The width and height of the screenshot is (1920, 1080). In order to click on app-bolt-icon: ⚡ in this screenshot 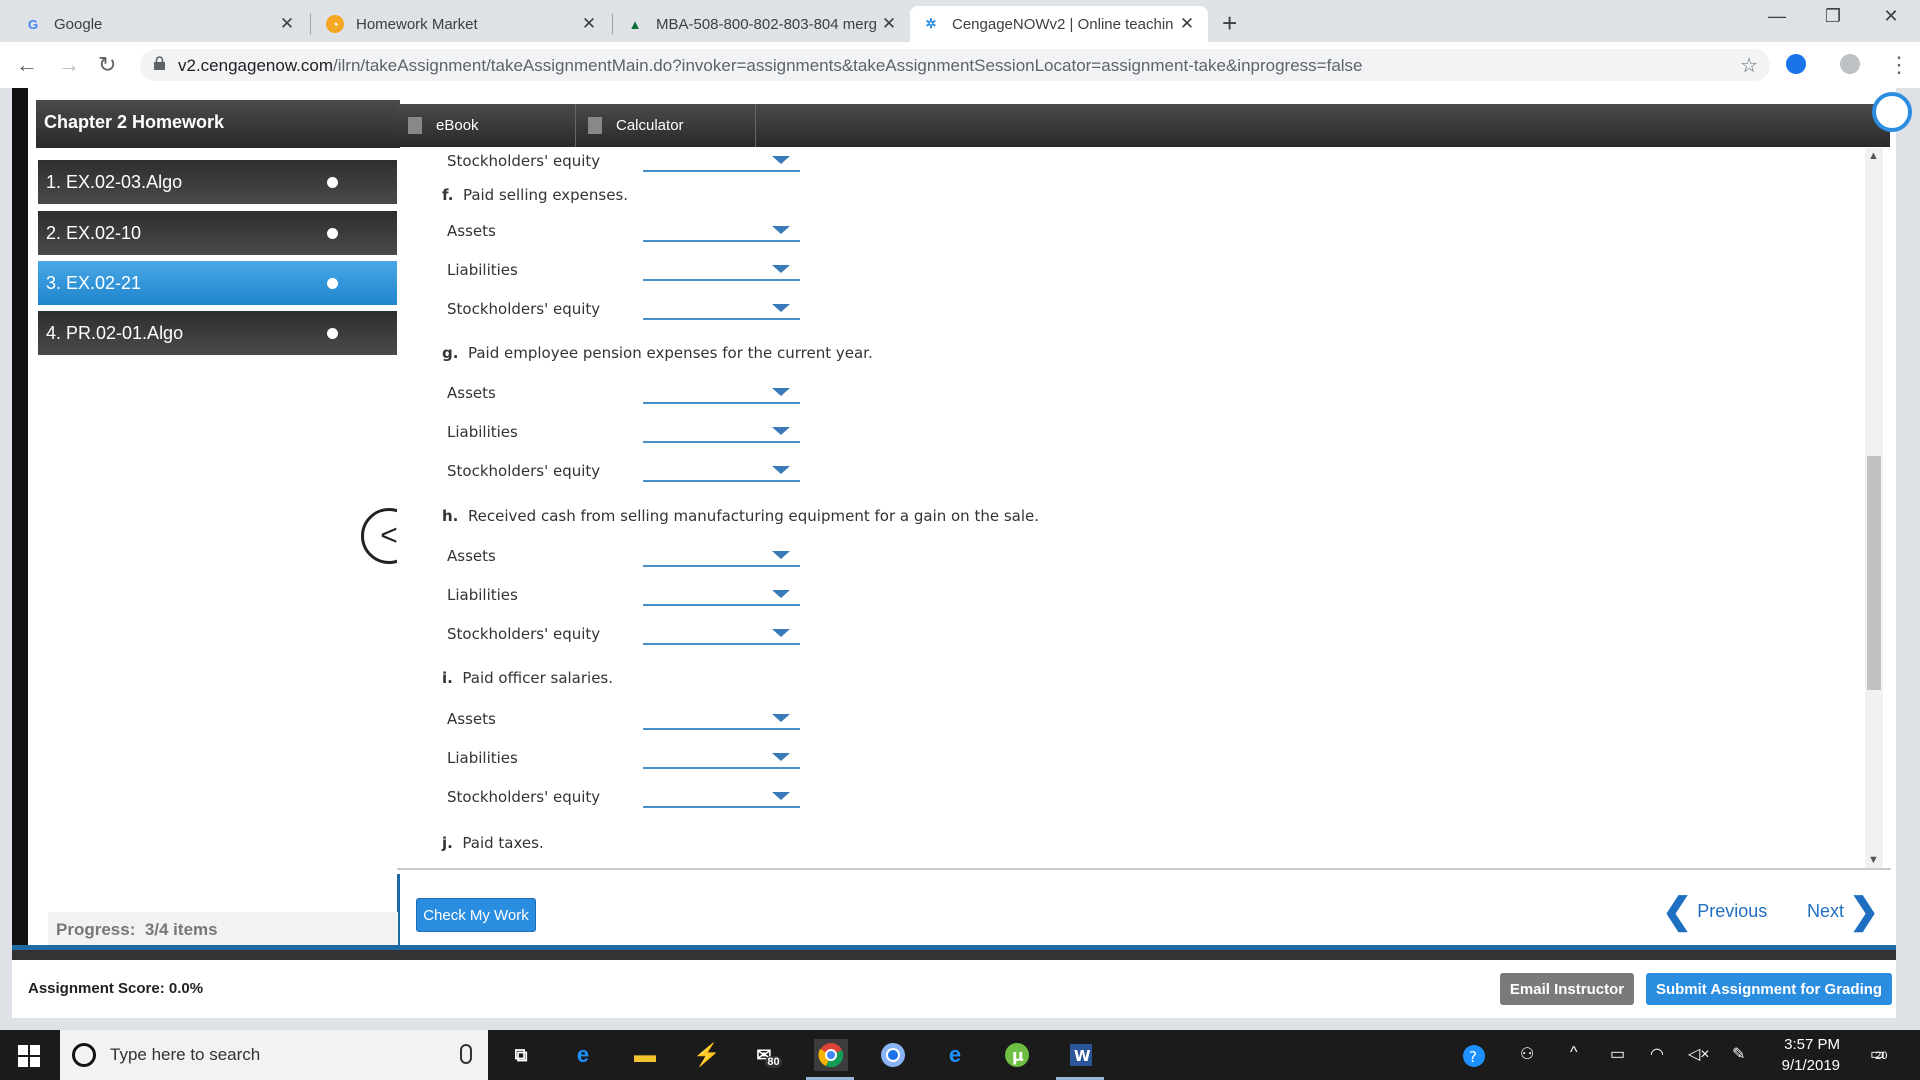, I will do `click(707, 1055)`.